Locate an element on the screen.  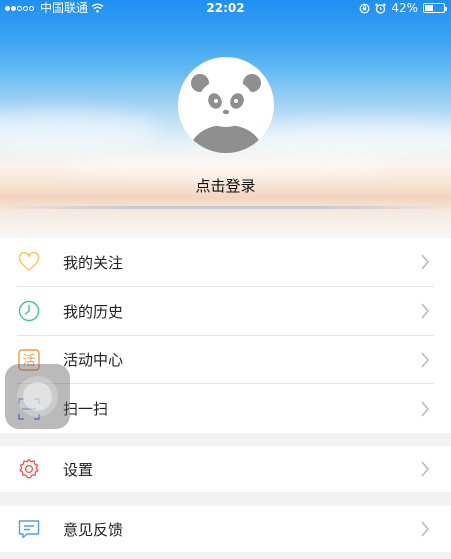
status-right: 42% is located at coordinates (403, 8).